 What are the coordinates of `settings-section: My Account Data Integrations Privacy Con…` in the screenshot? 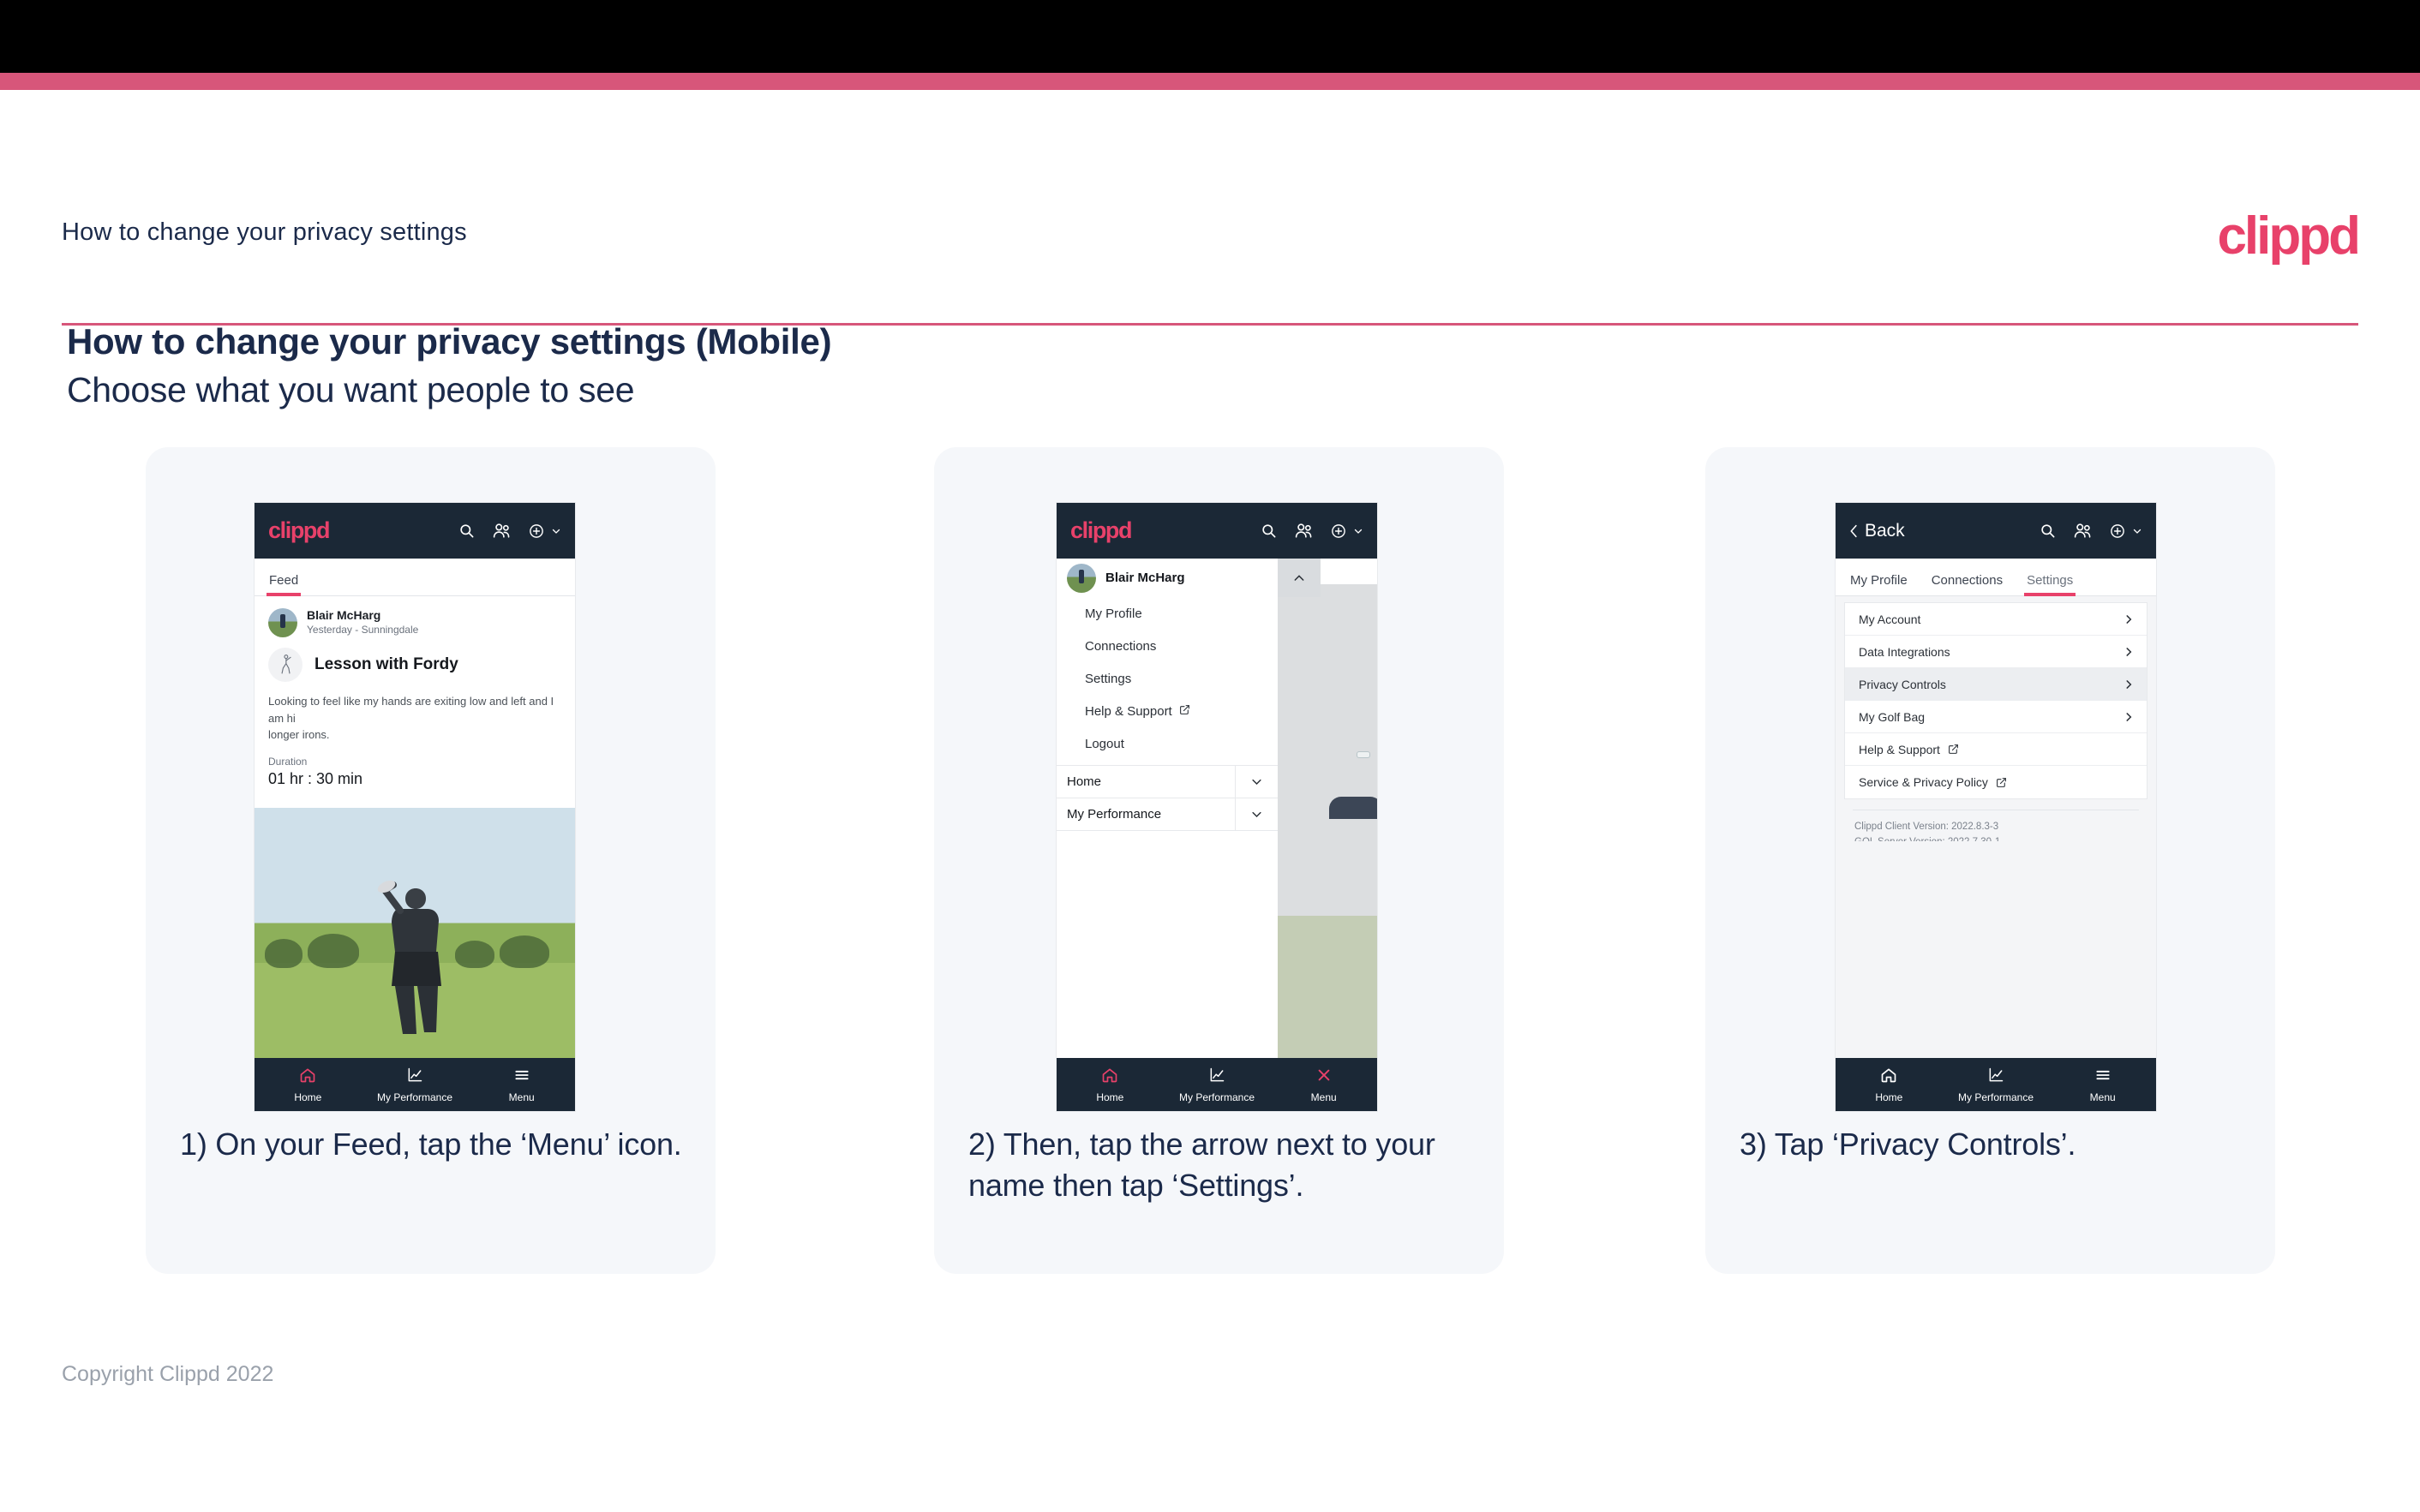 It's located at (1996, 723).